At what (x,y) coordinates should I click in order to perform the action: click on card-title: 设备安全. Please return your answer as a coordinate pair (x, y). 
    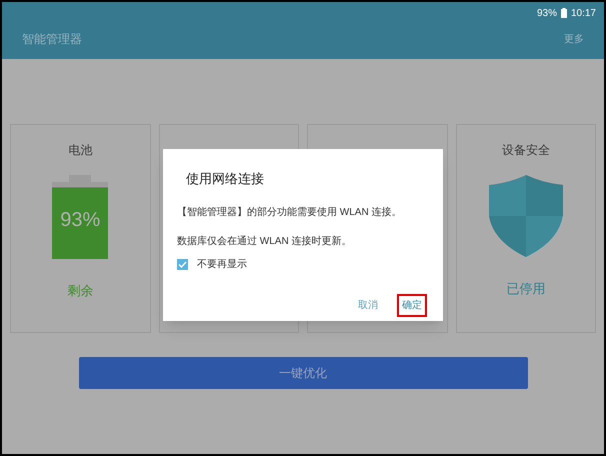
    Looking at the image, I should click on (526, 149).